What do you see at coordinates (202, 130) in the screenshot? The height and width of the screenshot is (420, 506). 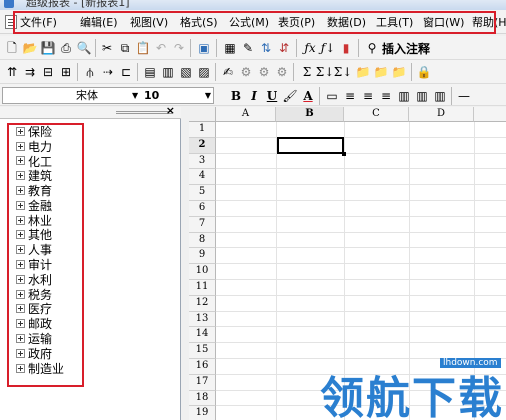 I see `row-header: 1` at bounding box center [202, 130].